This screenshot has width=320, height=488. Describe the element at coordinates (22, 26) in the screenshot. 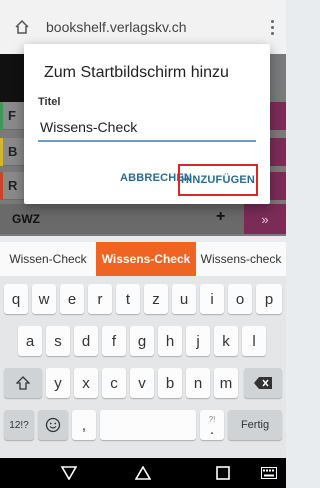

I see `home-icon` at that location.